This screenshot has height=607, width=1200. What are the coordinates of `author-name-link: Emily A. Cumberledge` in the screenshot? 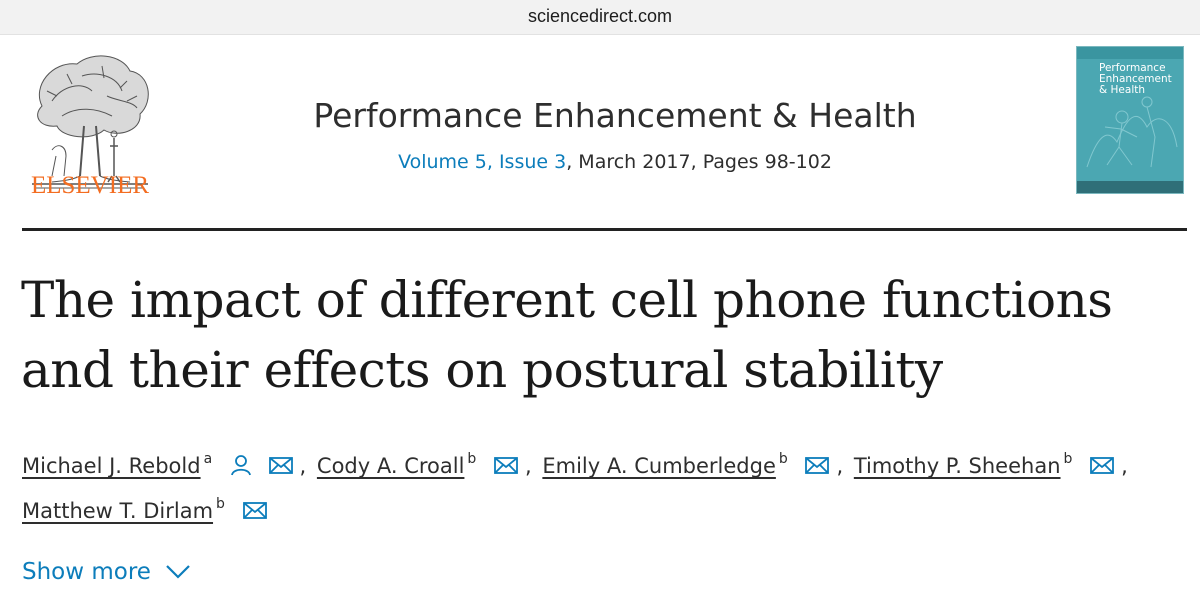 It's located at (659, 466).